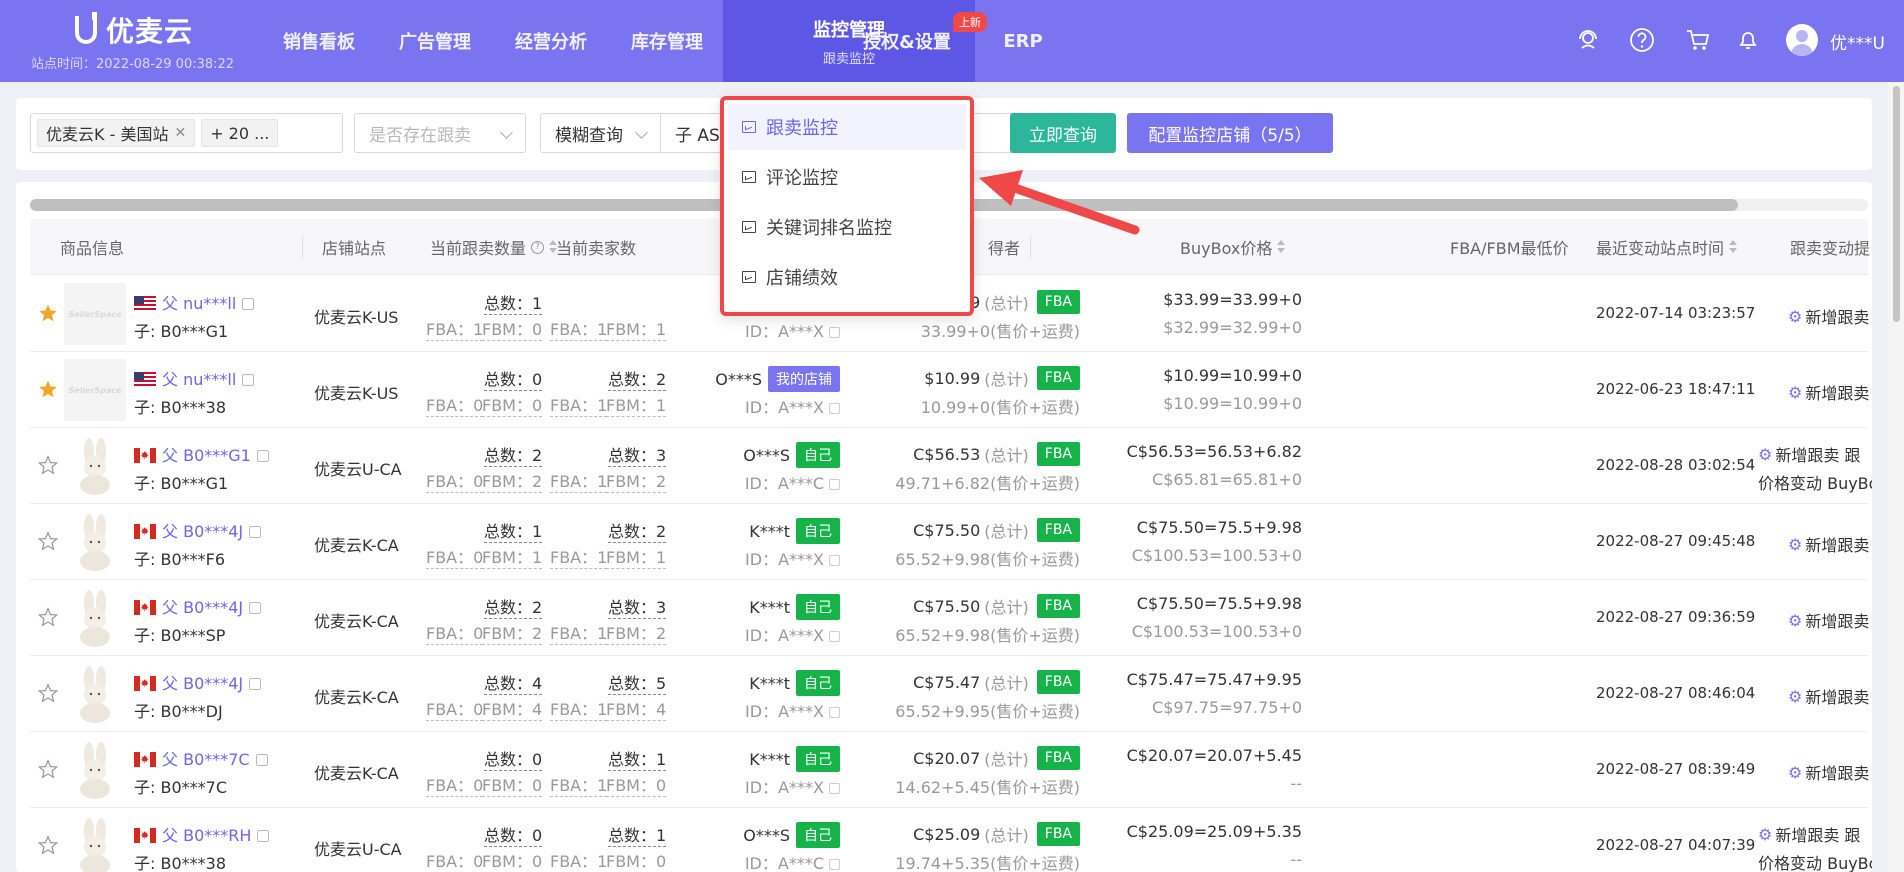 The height and width of the screenshot is (872, 1904). Describe the element at coordinates (907, 41) in the screenshot. I see `nav-auth-settings: 授权&设置` at that location.